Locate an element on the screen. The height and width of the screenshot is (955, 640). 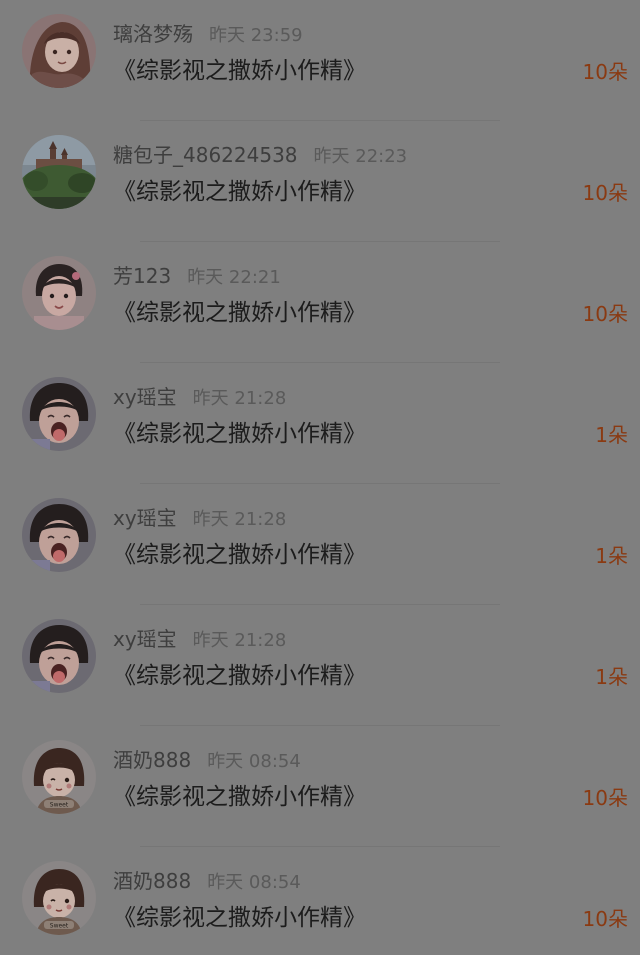
list-item: 璃洛梦殇 昨天 23:59 《综影视之撒娇小作精》 10朵 is located at coordinates (320, 60).